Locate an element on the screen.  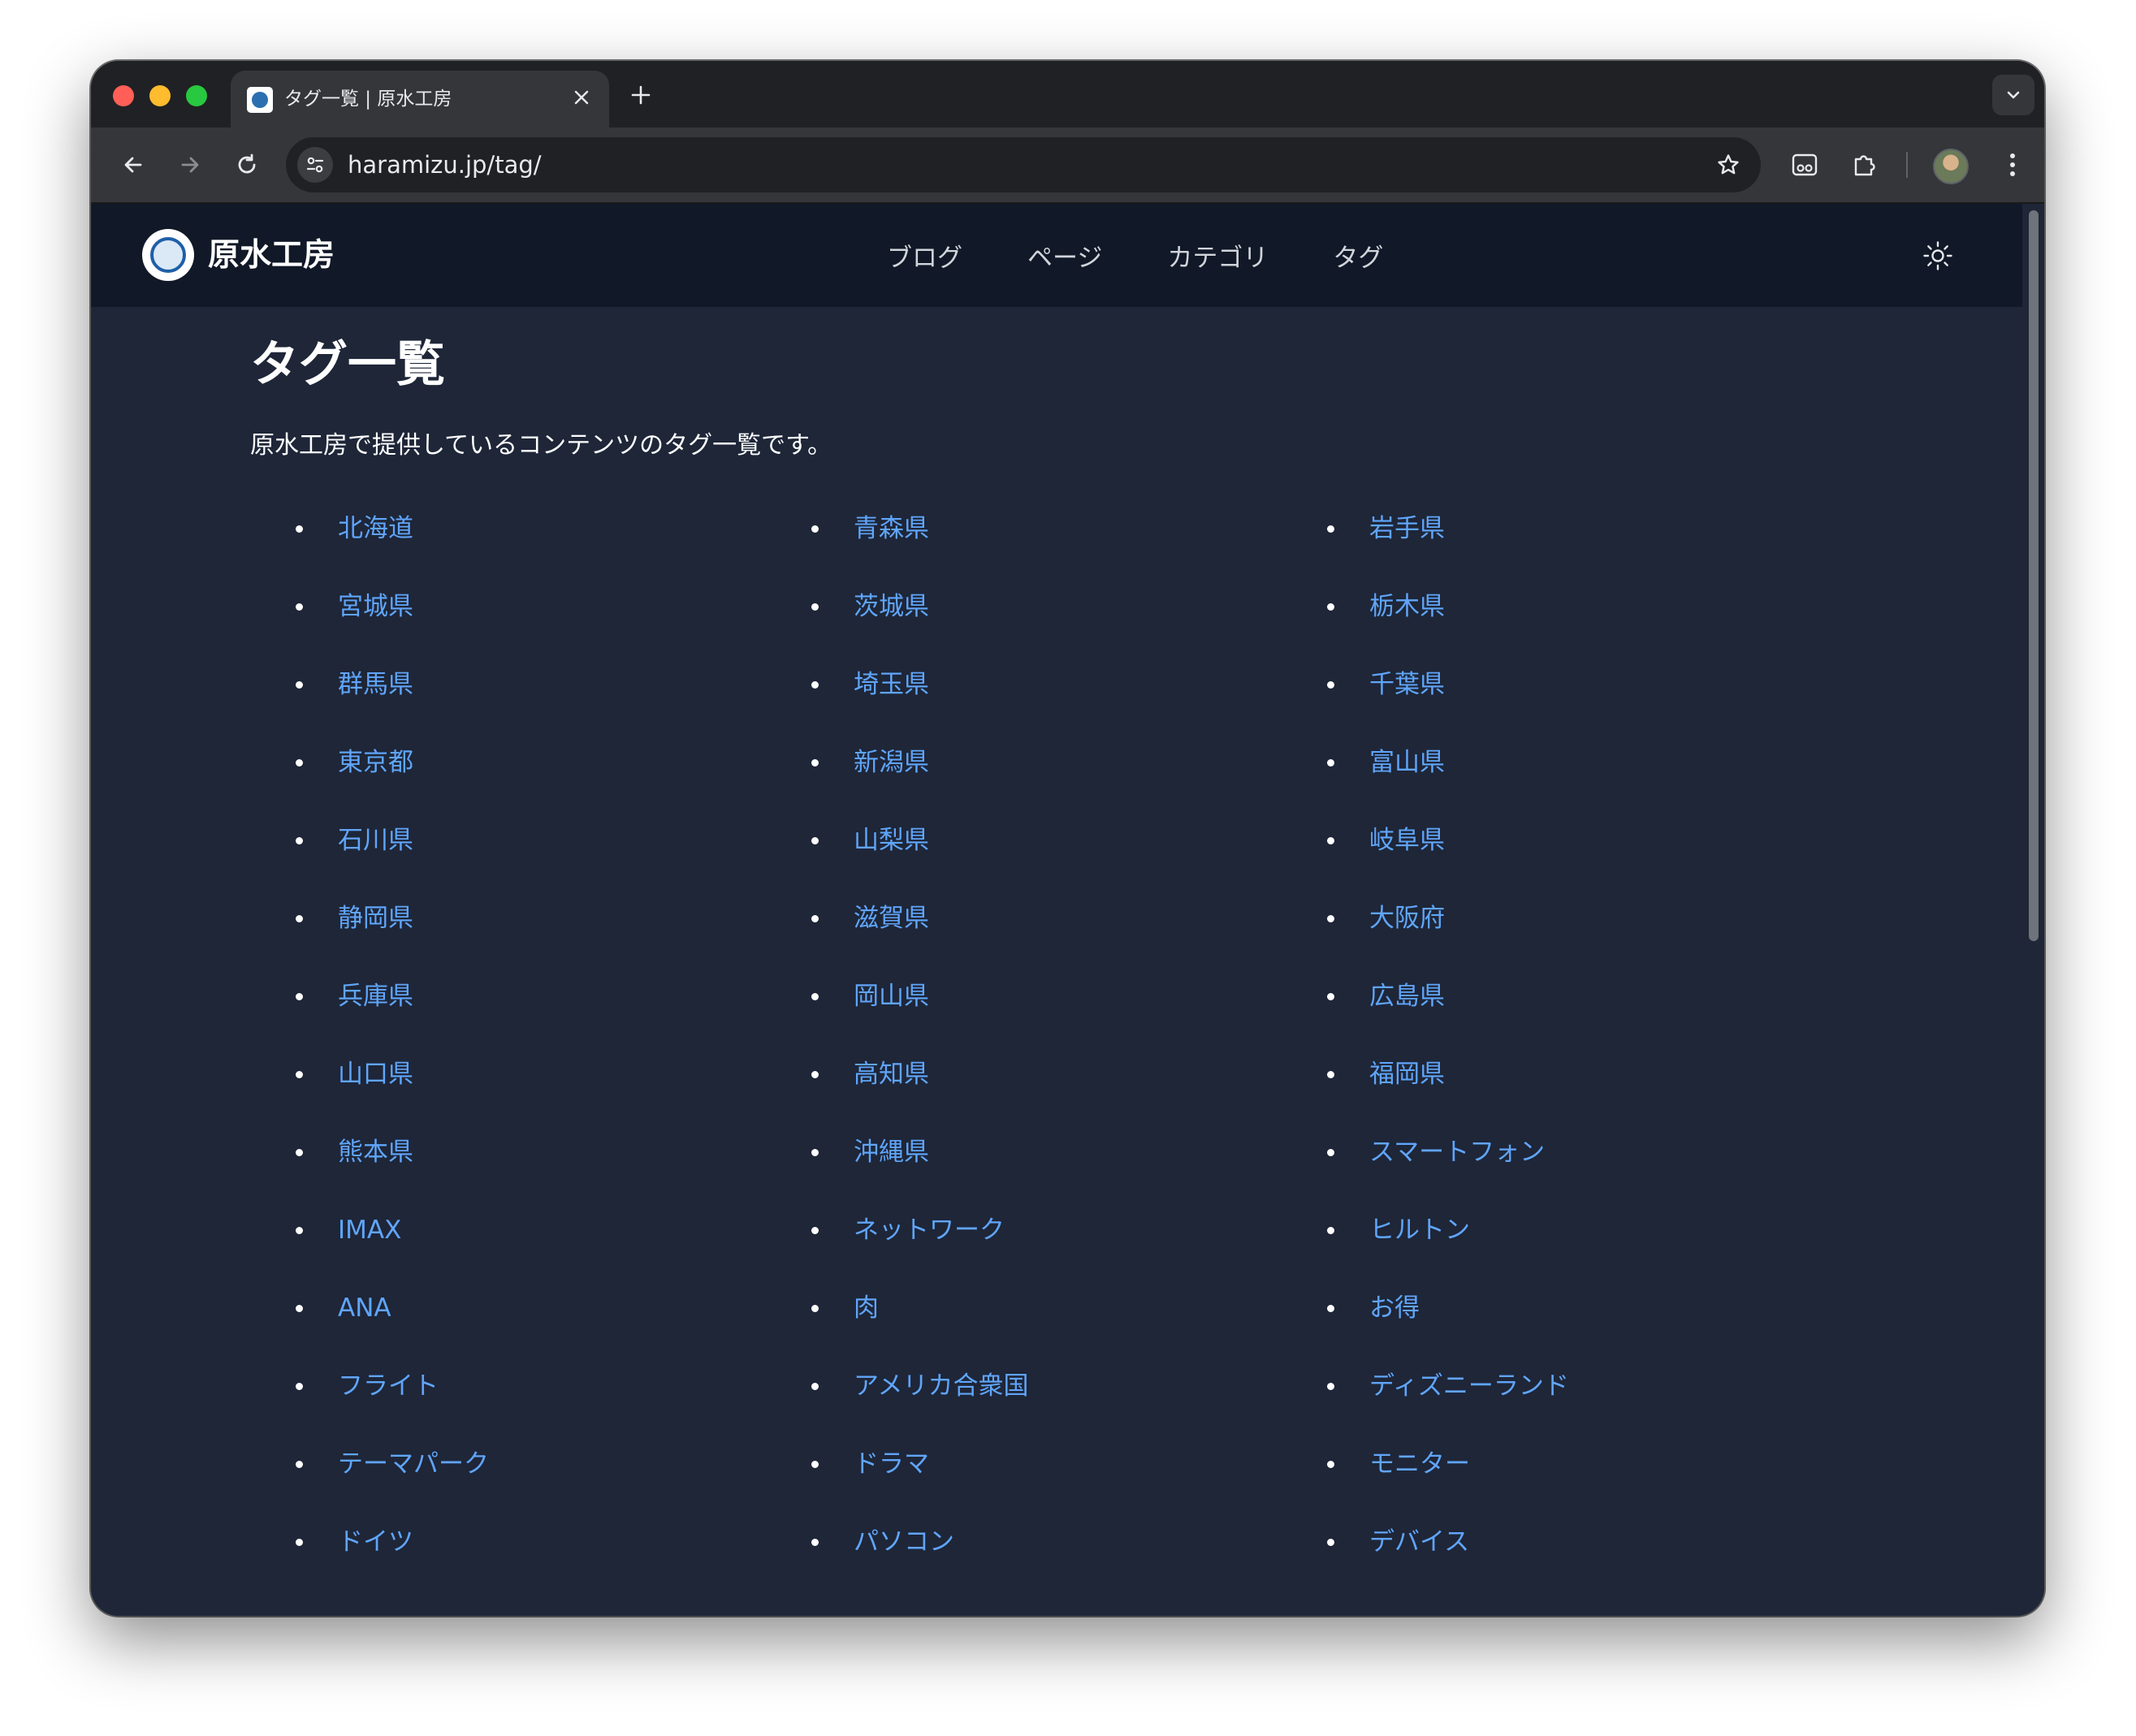
tag-link: 岩手県 is located at coordinates (1407, 528).